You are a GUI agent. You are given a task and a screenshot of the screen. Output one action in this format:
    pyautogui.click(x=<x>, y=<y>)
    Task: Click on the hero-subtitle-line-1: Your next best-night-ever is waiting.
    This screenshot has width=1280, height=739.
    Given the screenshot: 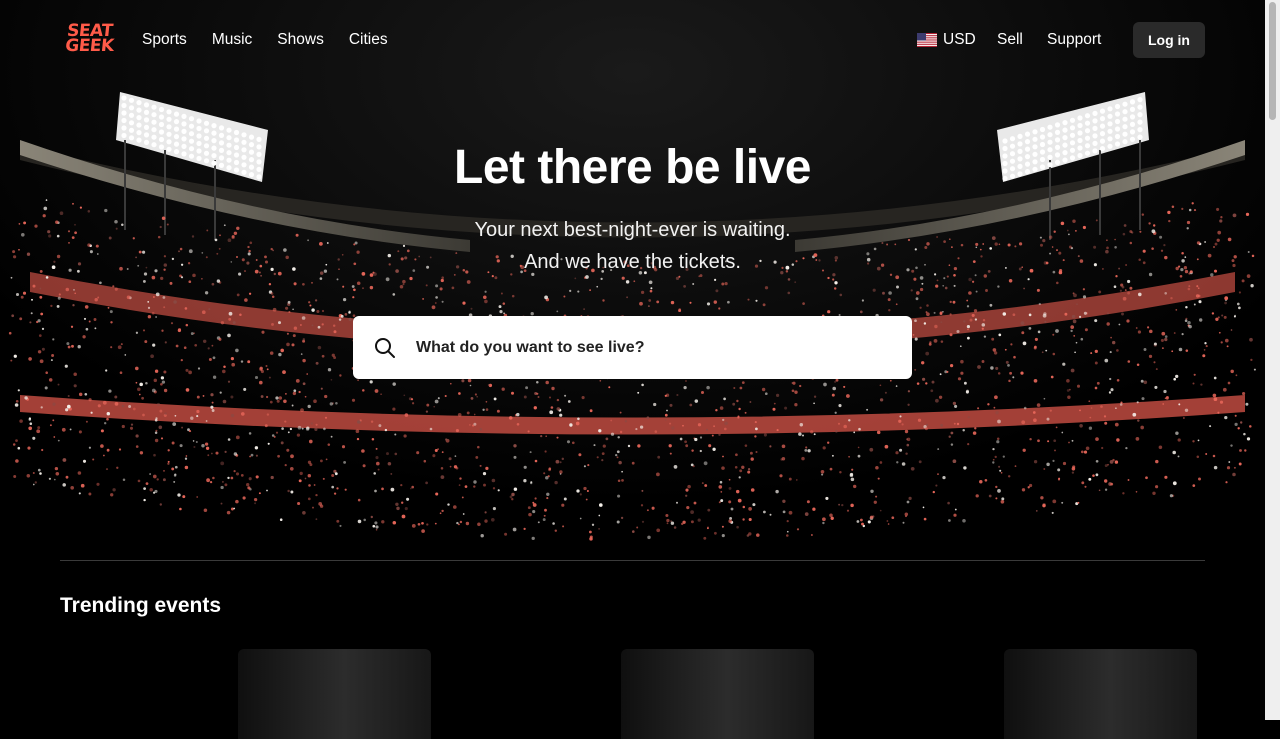 What is the action you would take?
    pyautogui.click(x=632, y=230)
    